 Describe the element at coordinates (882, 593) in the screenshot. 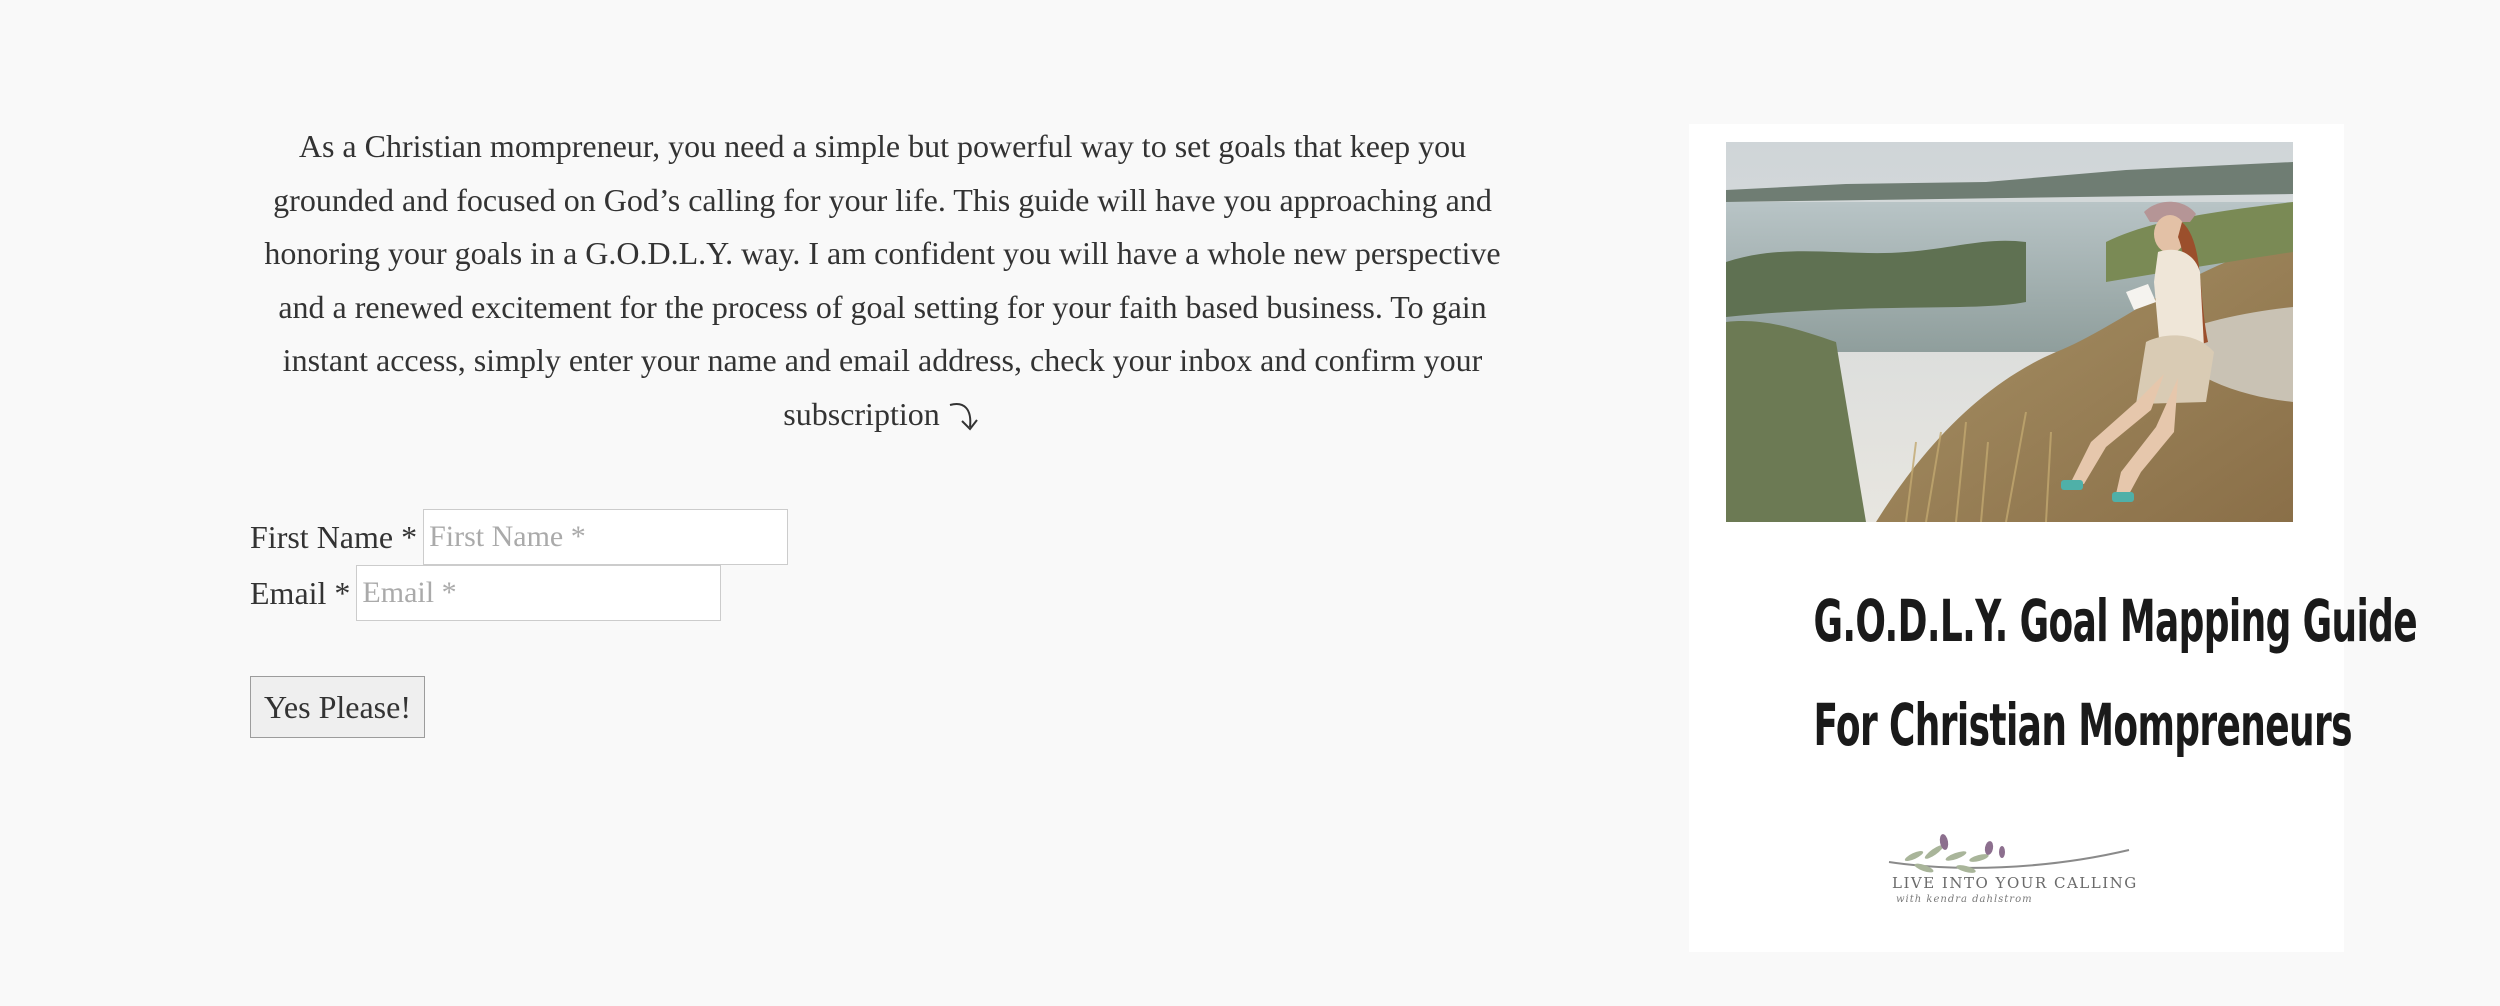

I see `email-row: Email *` at that location.